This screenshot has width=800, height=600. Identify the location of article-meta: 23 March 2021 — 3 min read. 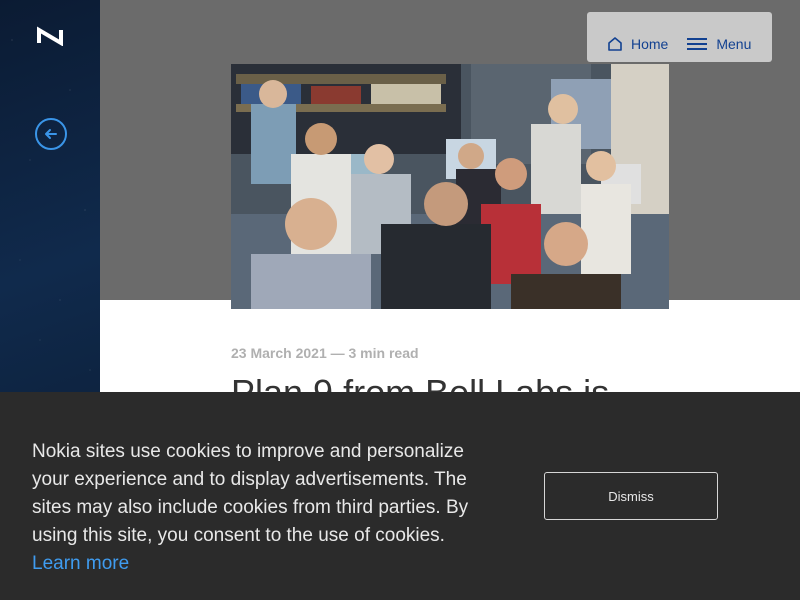
(325, 353).